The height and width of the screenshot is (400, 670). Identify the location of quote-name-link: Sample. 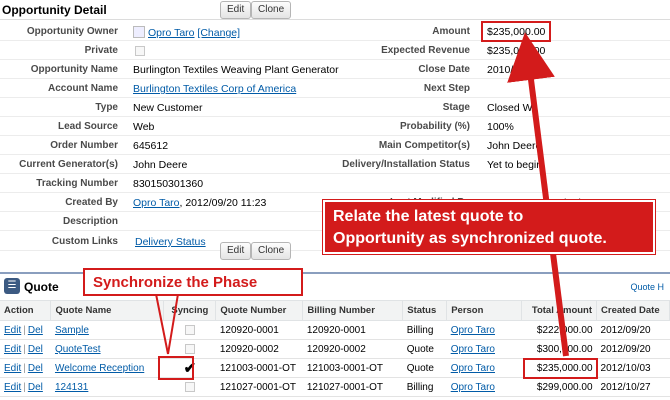
(72, 330).